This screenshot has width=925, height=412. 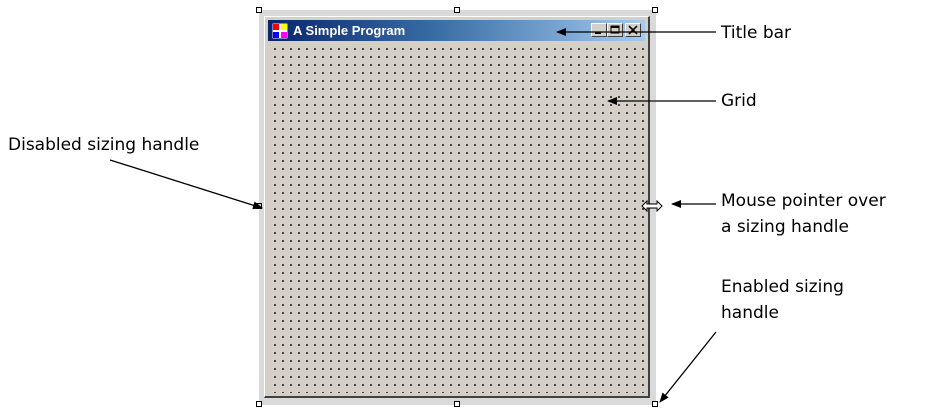 What do you see at coordinates (785, 227) in the screenshot?
I see `callout-mouse-pointer-line2: a sizing handle` at bounding box center [785, 227].